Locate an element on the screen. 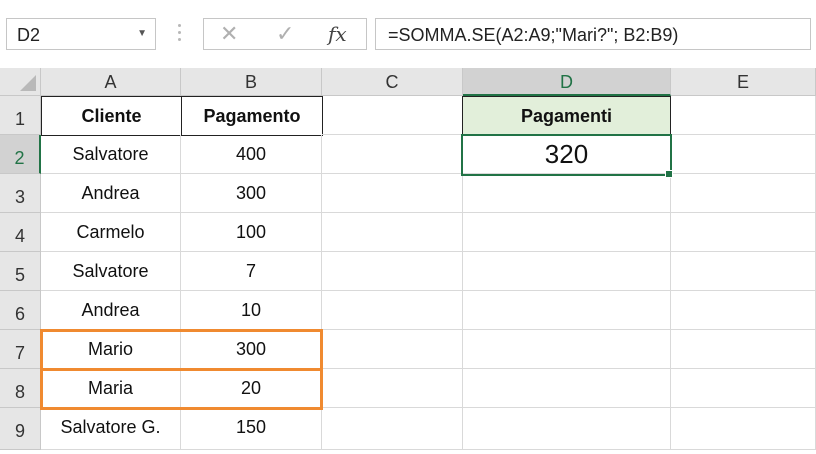 The height and width of the screenshot is (454, 816). cell-c1 is located at coordinates (392, 115).